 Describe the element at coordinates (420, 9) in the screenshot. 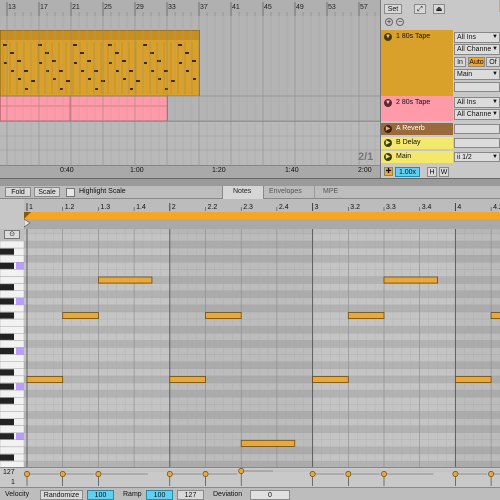

I see `expand-icon: ⤢` at that location.